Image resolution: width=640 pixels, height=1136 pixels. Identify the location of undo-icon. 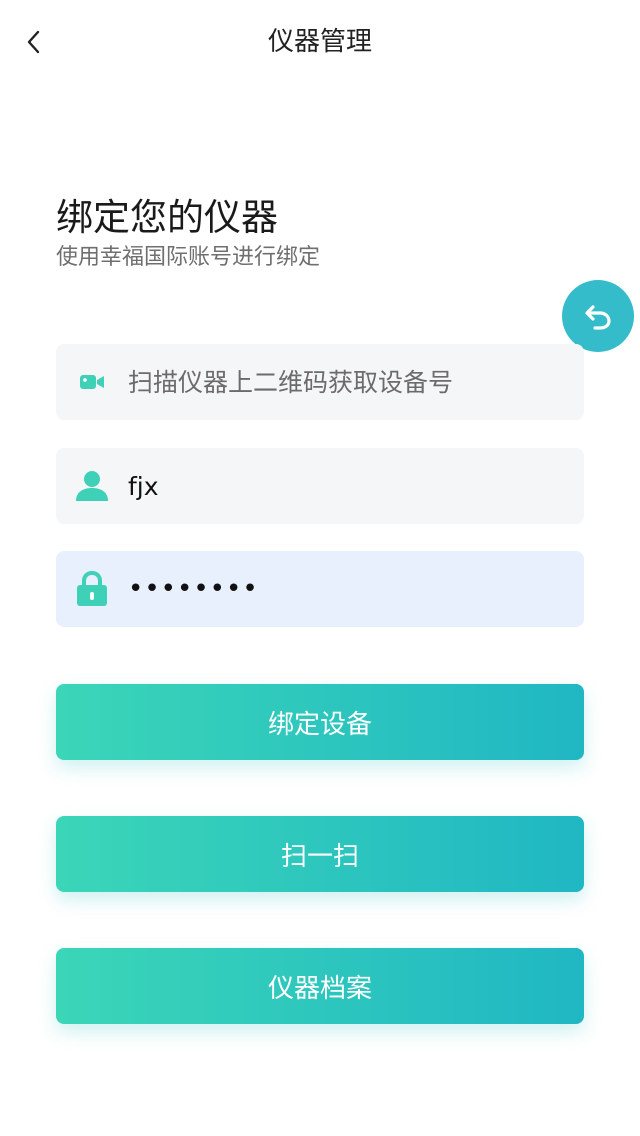
(598, 317).